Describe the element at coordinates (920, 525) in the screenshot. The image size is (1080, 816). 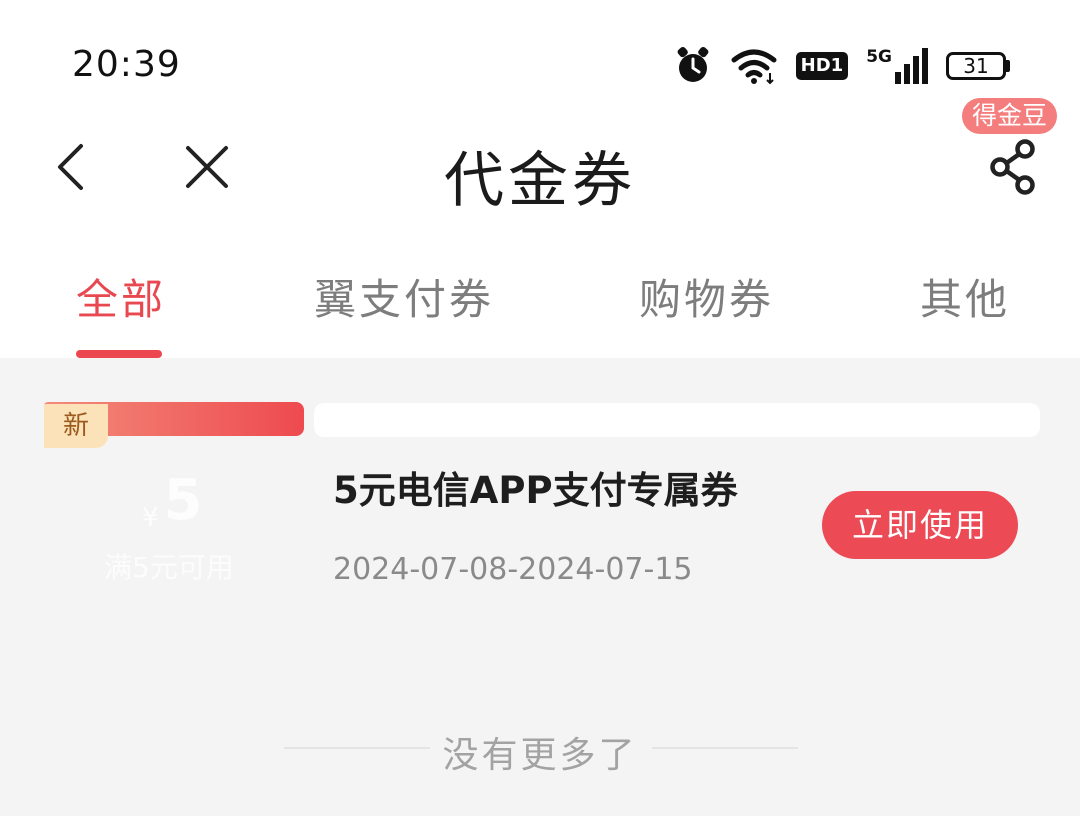
I see `use-now-button: 立即使用` at that location.